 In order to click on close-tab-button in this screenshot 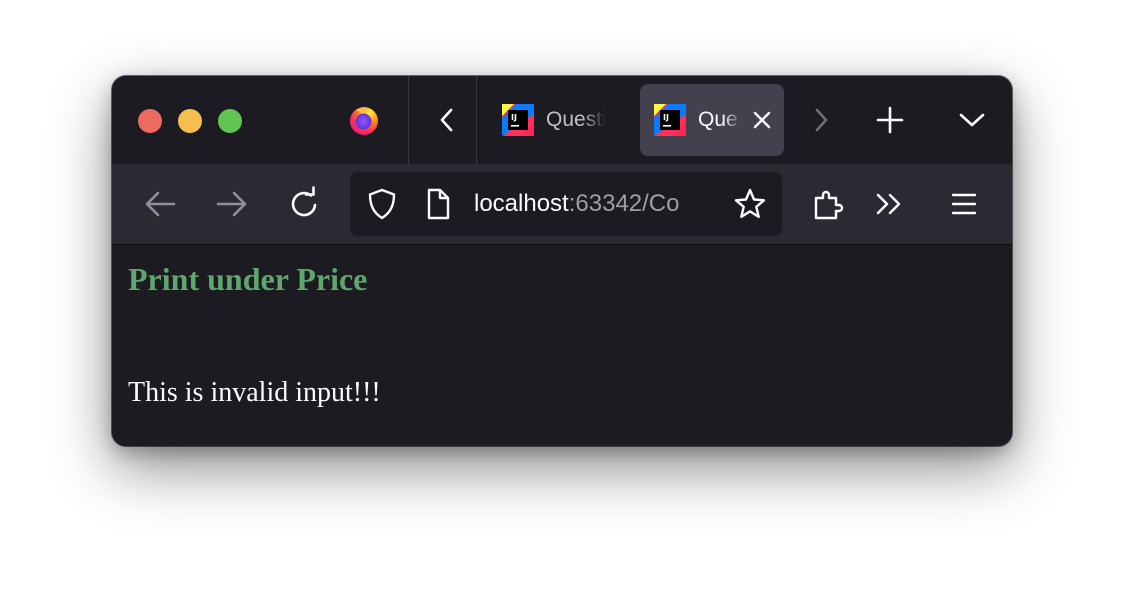, I will do `click(762, 120)`.